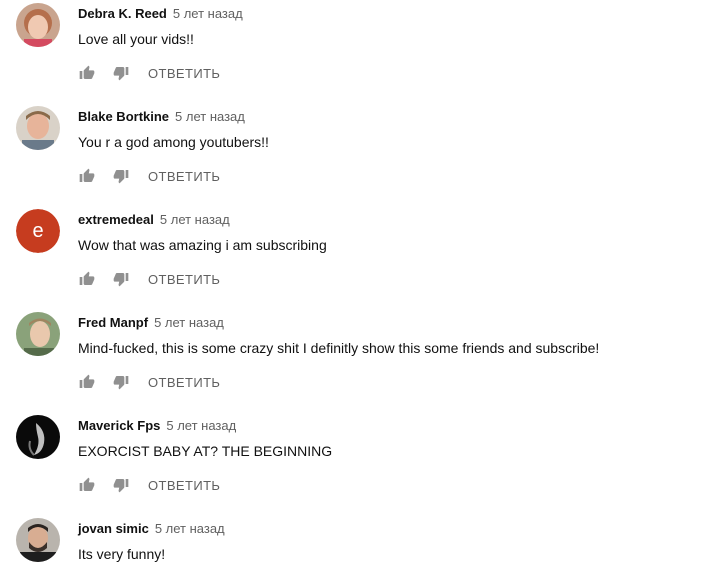  I want to click on avatar-letter: e, so click(38, 231).